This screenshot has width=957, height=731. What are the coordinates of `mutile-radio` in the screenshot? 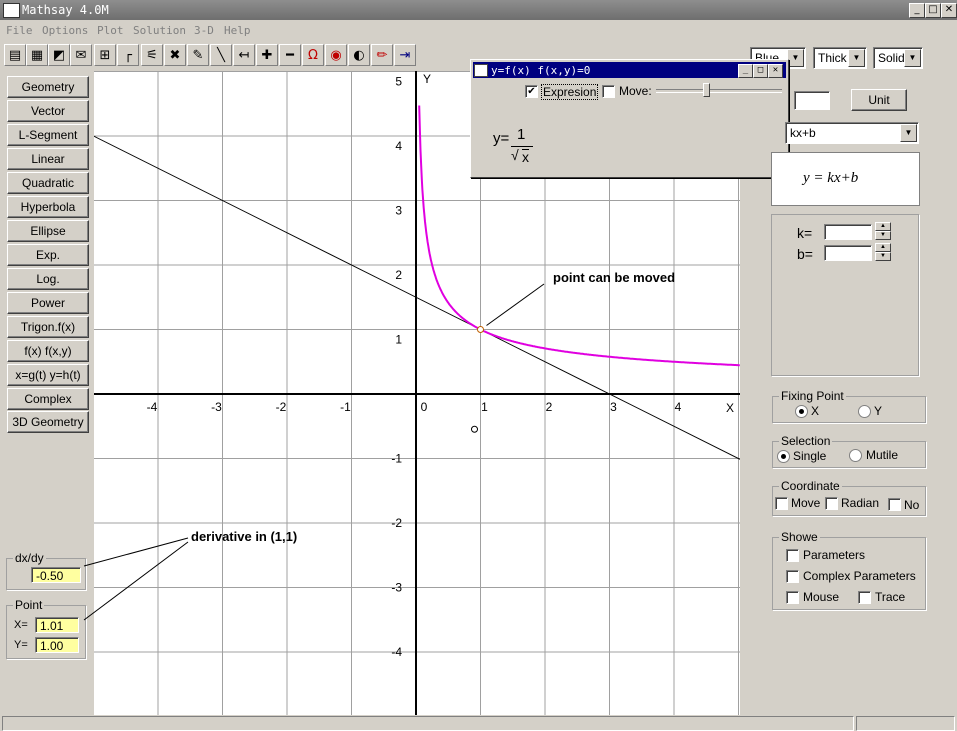 It's located at (855, 455).